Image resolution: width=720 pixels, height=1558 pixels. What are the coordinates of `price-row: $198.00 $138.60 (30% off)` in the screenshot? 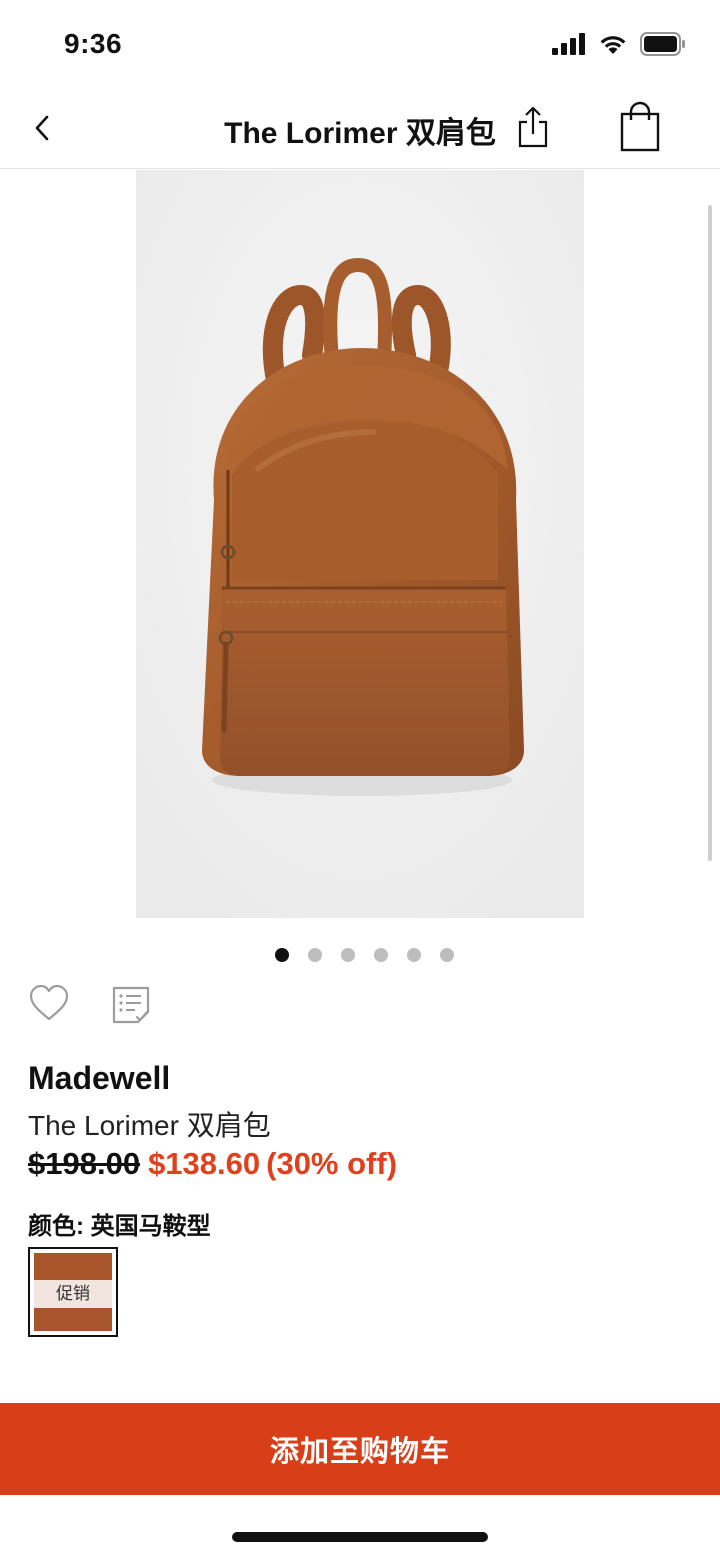 It's located at (212, 1164).